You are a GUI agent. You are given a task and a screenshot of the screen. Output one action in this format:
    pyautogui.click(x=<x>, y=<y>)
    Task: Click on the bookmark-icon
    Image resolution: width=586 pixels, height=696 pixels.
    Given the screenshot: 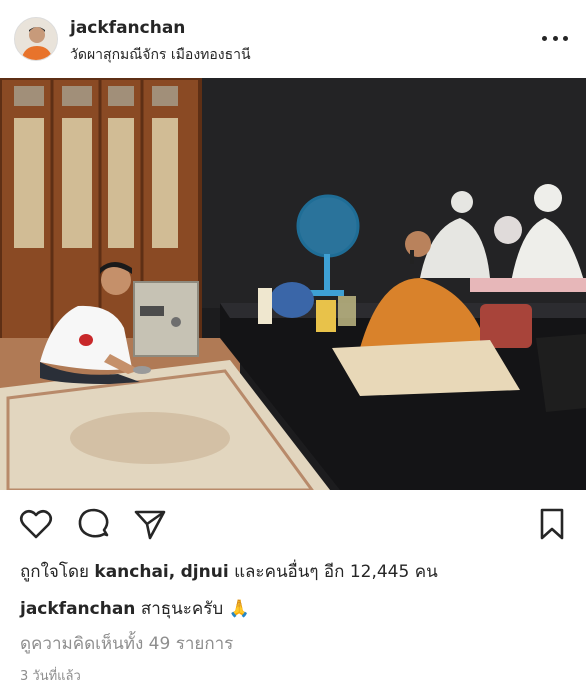 What is the action you would take?
    pyautogui.click(x=552, y=524)
    